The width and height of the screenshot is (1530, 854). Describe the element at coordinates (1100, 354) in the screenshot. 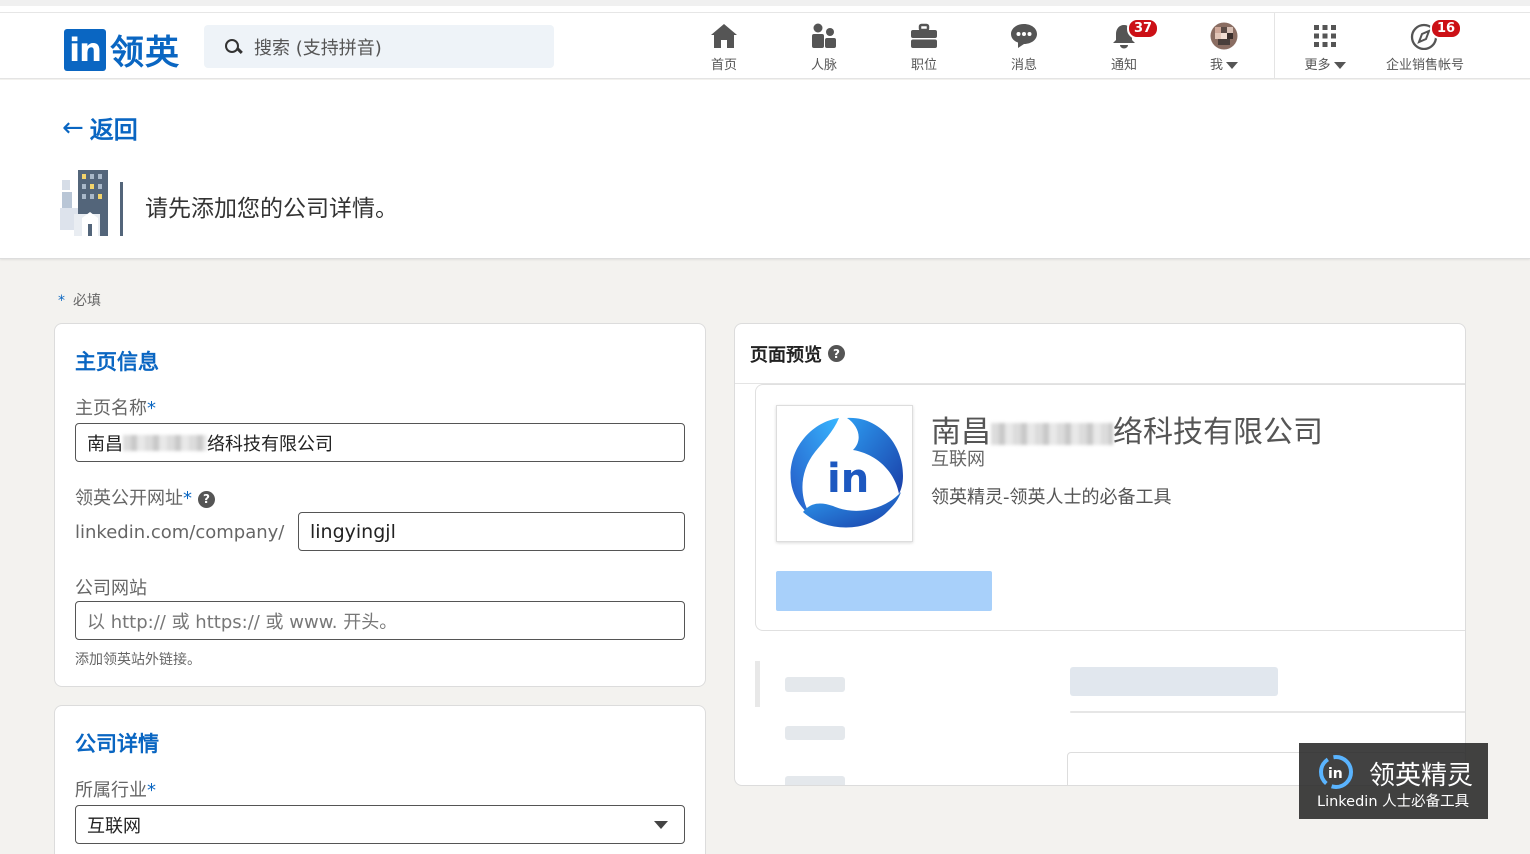

I see `preview-header: 页面预览?` at that location.